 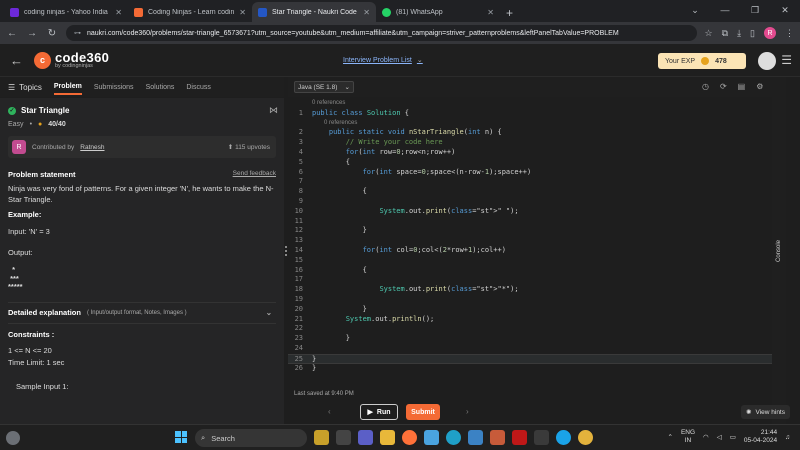 What do you see at coordinates (190, 12) in the screenshot?
I see `browser-tab: Coding Ninjas - Learn coding o ✕` at bounding box center [190, 12].